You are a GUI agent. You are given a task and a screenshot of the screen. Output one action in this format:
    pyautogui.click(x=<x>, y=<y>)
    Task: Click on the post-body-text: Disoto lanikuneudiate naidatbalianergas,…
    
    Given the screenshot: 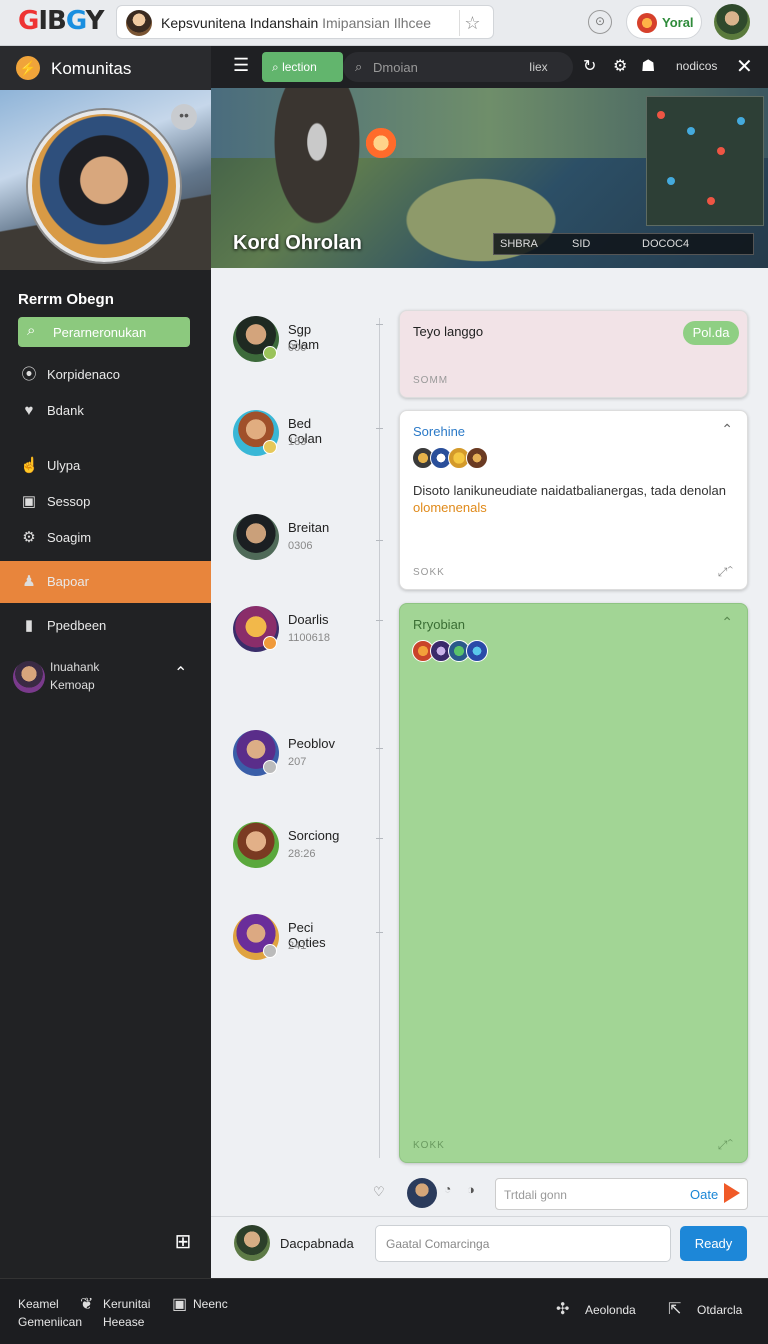 What is the action you would take?
    pyautogui.click(x=569, y=490)
    